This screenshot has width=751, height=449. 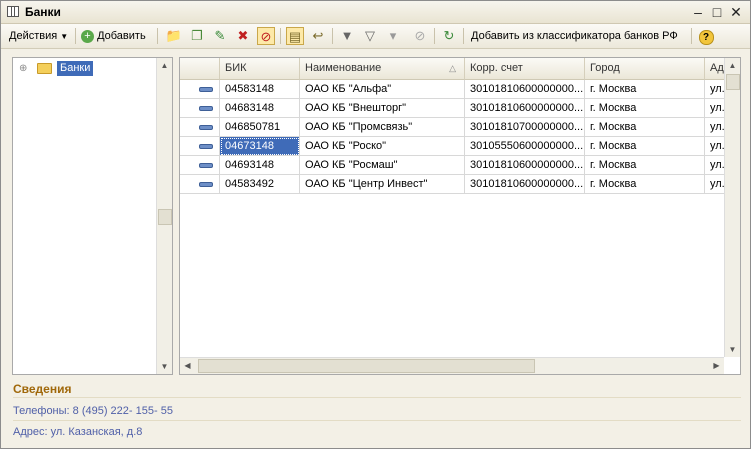 I want to click on table-horizontal-scrollbar: ◀ ▶, so click(x=452, y=365).